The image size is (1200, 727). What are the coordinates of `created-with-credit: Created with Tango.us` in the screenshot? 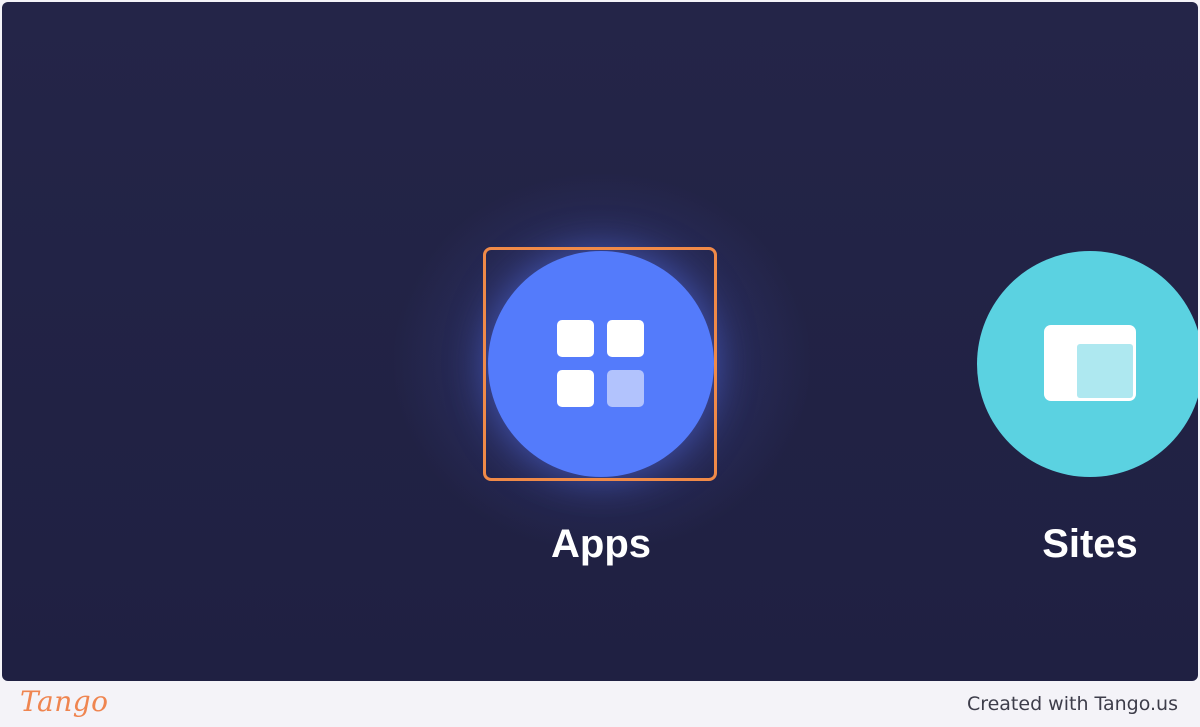 It's located at (1072, 704).